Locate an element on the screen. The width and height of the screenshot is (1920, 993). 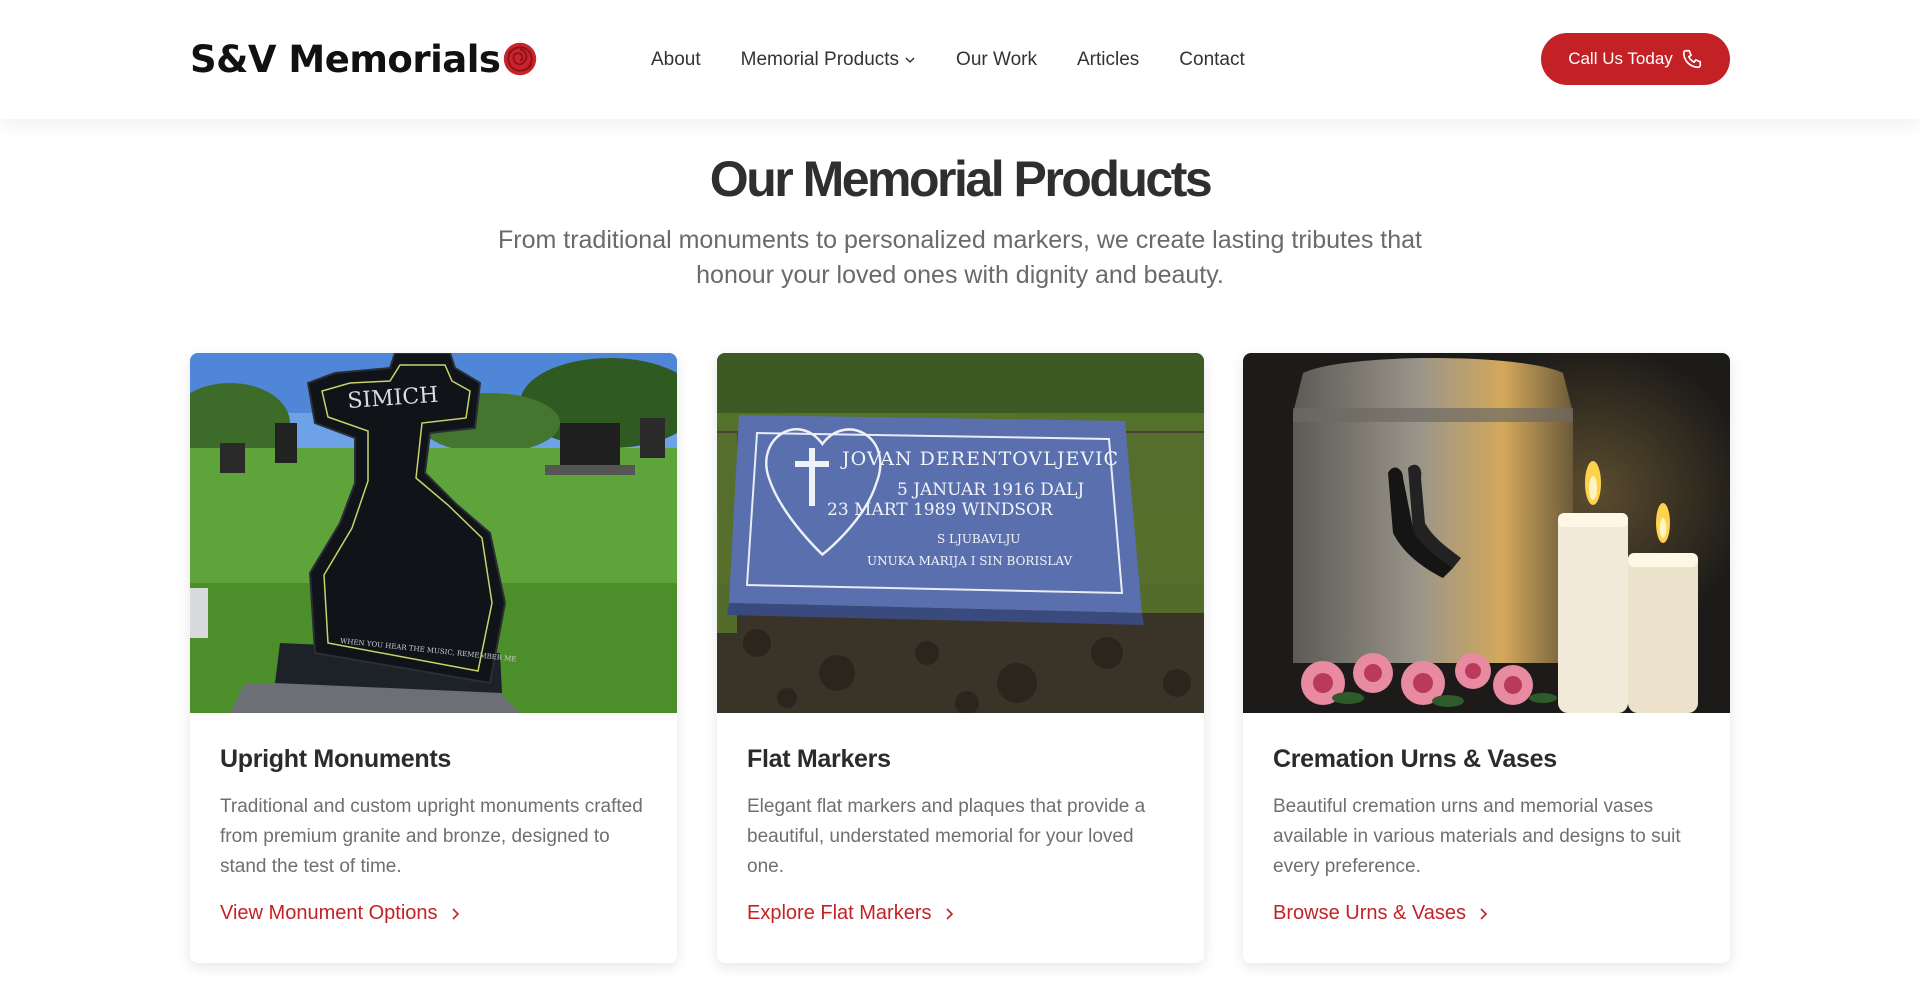
nav-articles: Articles is located at coordinates (1108, 60).